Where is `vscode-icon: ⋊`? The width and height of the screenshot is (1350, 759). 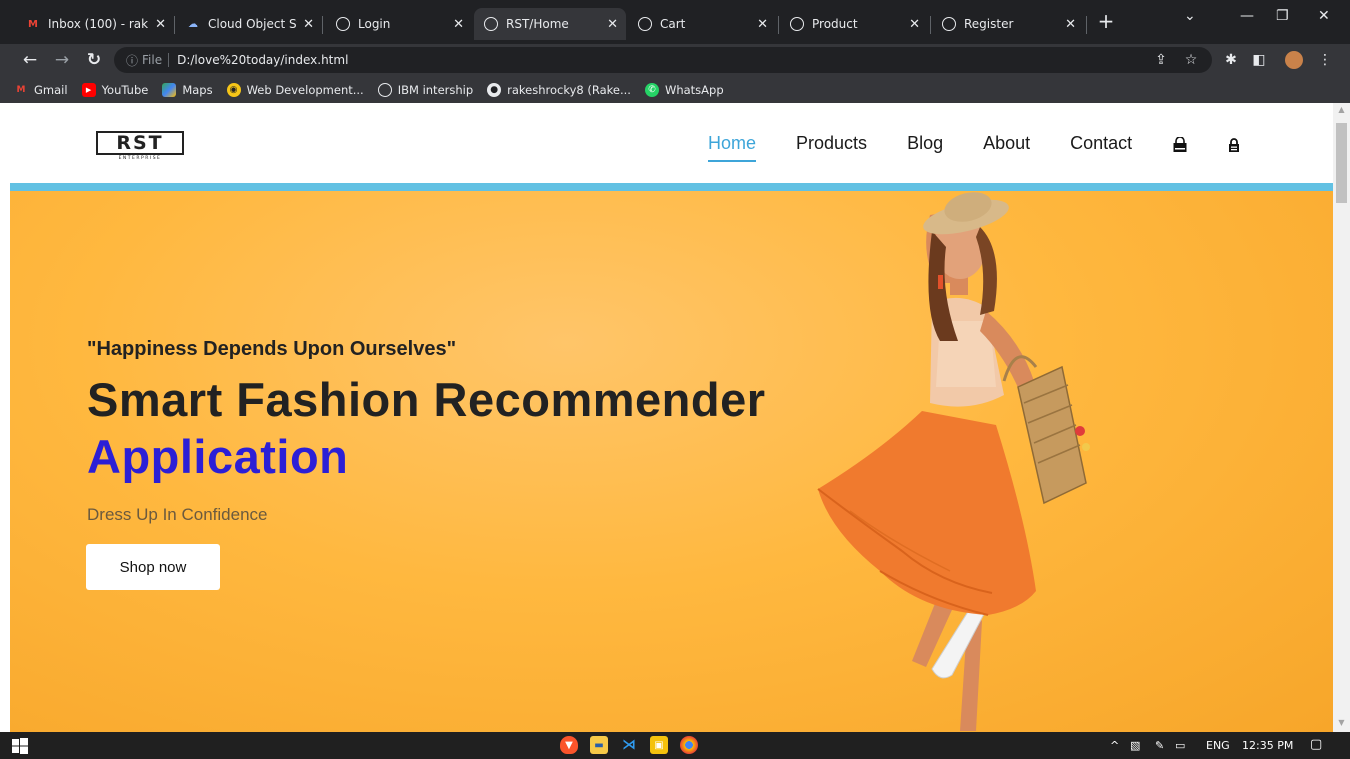
vscode-icon: ⋊ is located at coordinates (629, 745).